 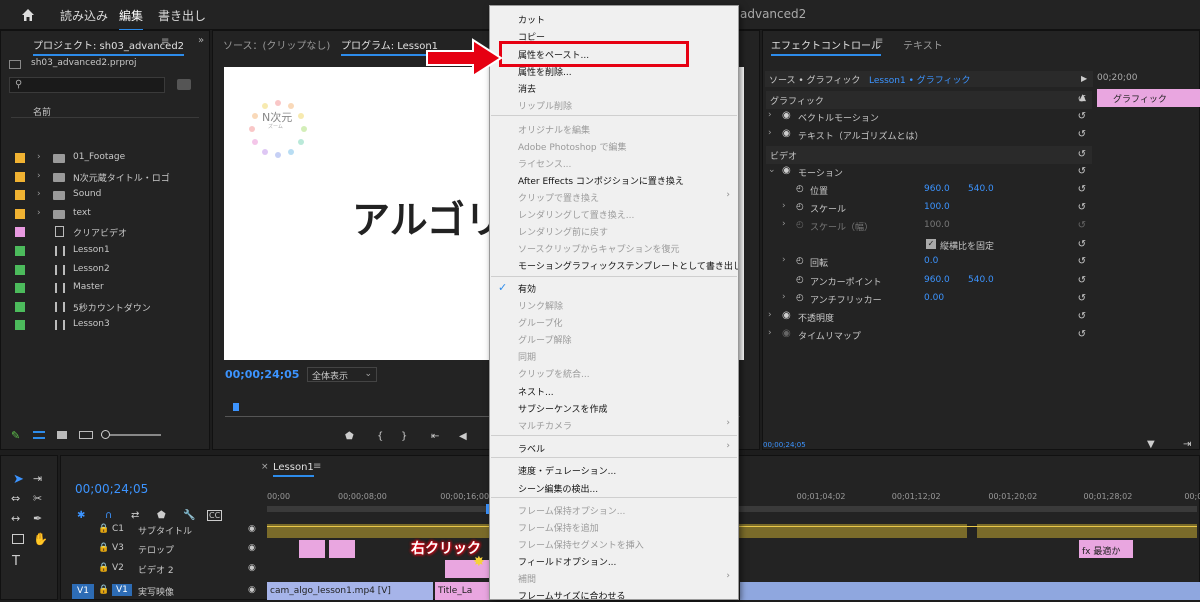 What do you see at coordinates (380, 436) in the screenshot?
I see `mark-in-icon: {` at bounding box center [380, 436].